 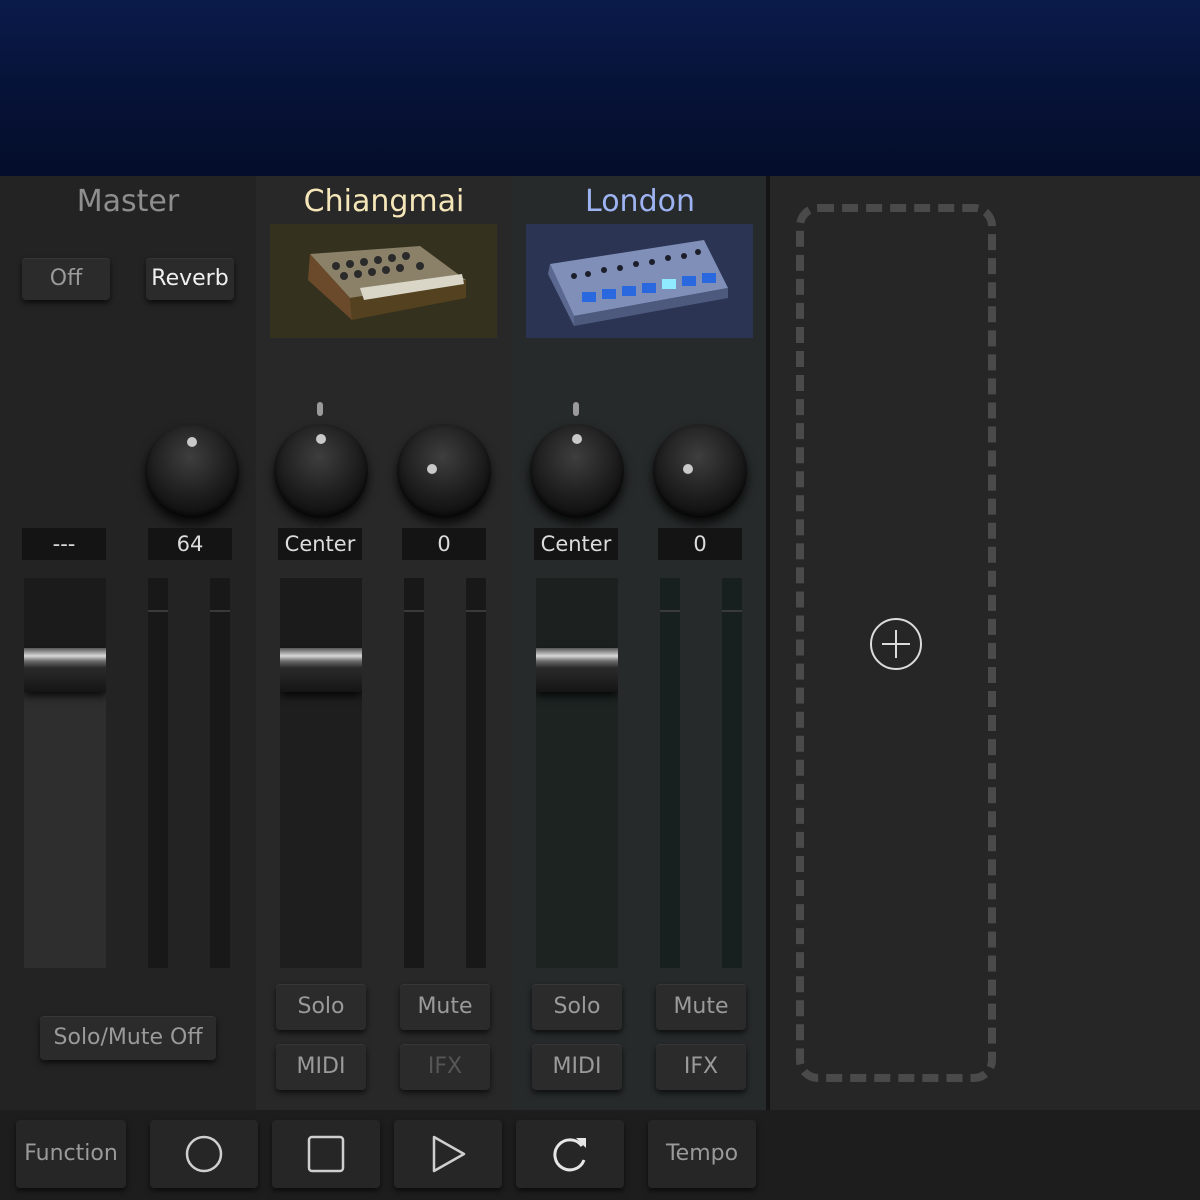 I want to click on record-button, so click(x=204, y=1154).